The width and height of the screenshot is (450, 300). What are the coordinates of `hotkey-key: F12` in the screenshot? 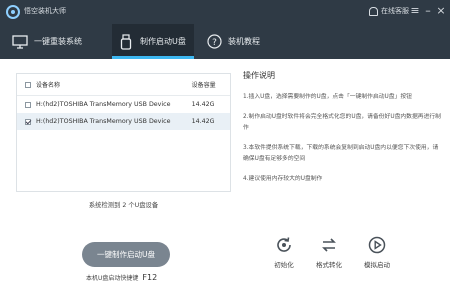 It's located at (150, 277).